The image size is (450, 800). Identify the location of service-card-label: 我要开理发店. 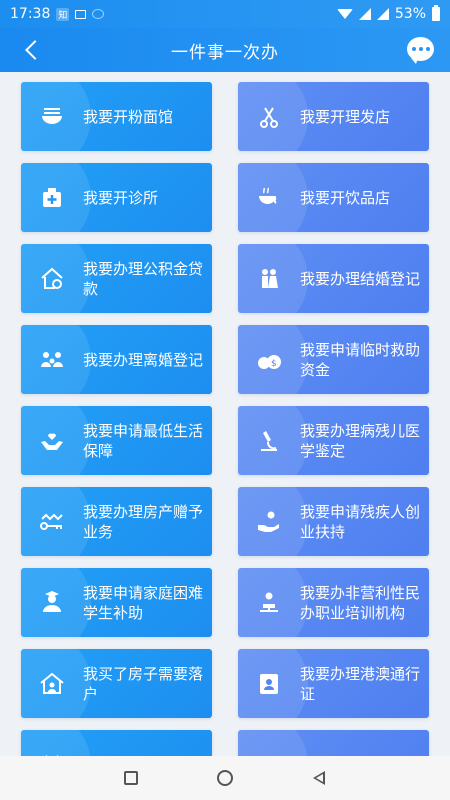
(345, 116).